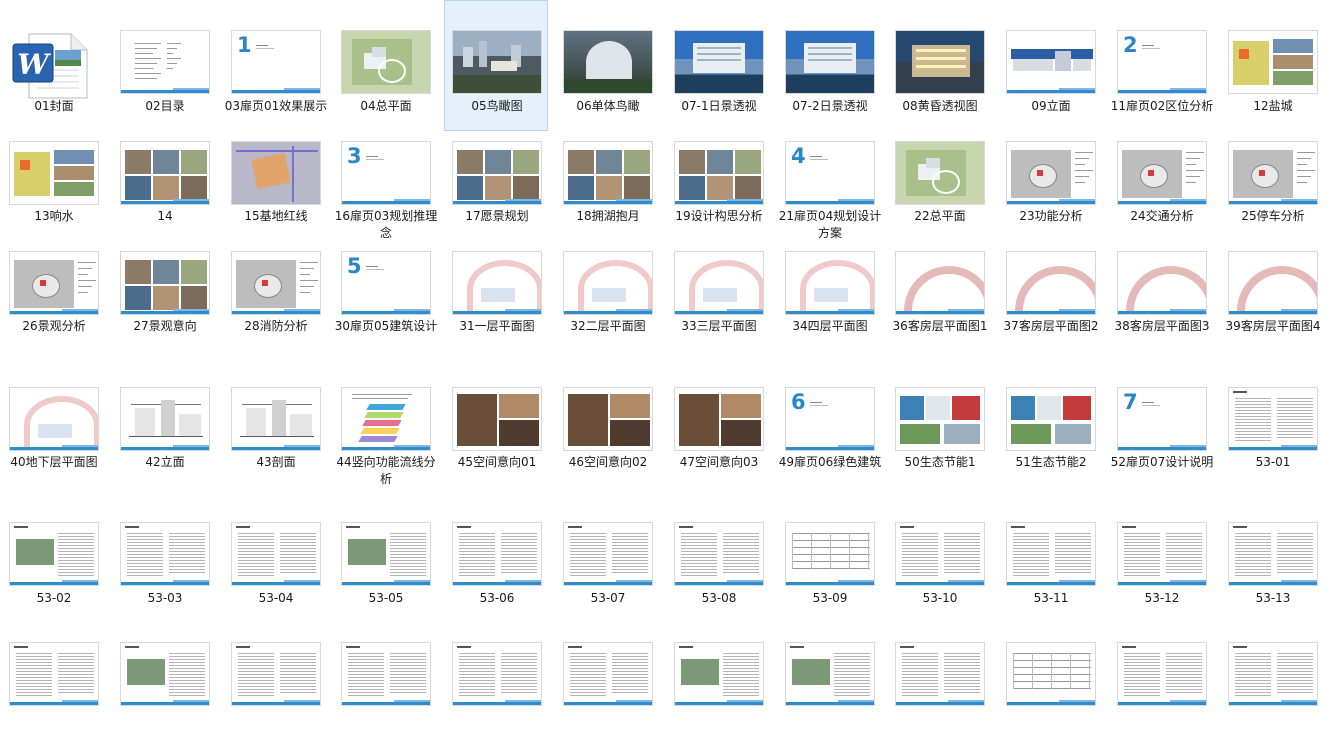 This screenshot has width=1327, height=743. What do you see at coordinates (1162, 62) in the screenshot?
I see `slide-thumbnail: 2` at bounding box center [1162, 62].